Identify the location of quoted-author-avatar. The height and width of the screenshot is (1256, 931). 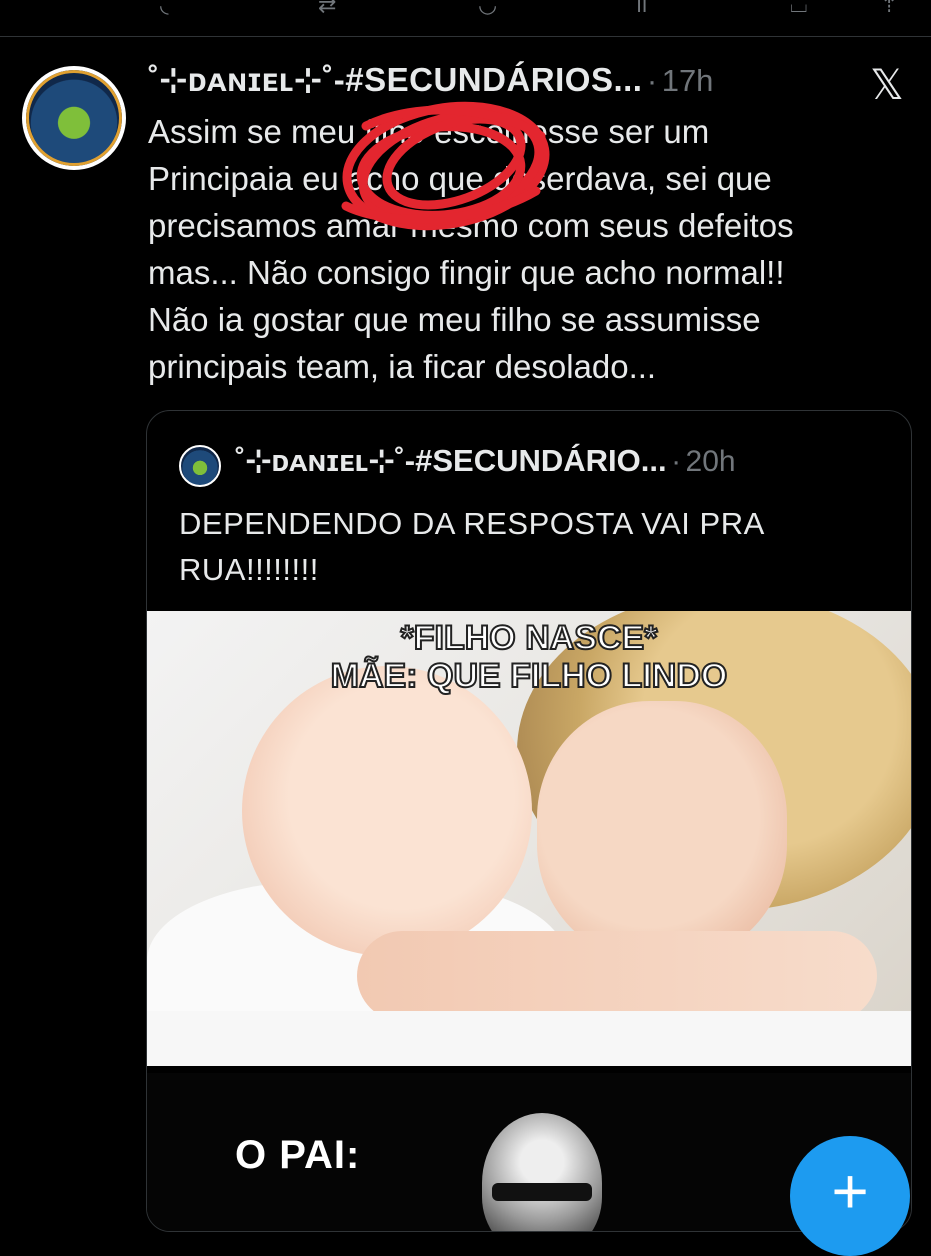
(200, 466).